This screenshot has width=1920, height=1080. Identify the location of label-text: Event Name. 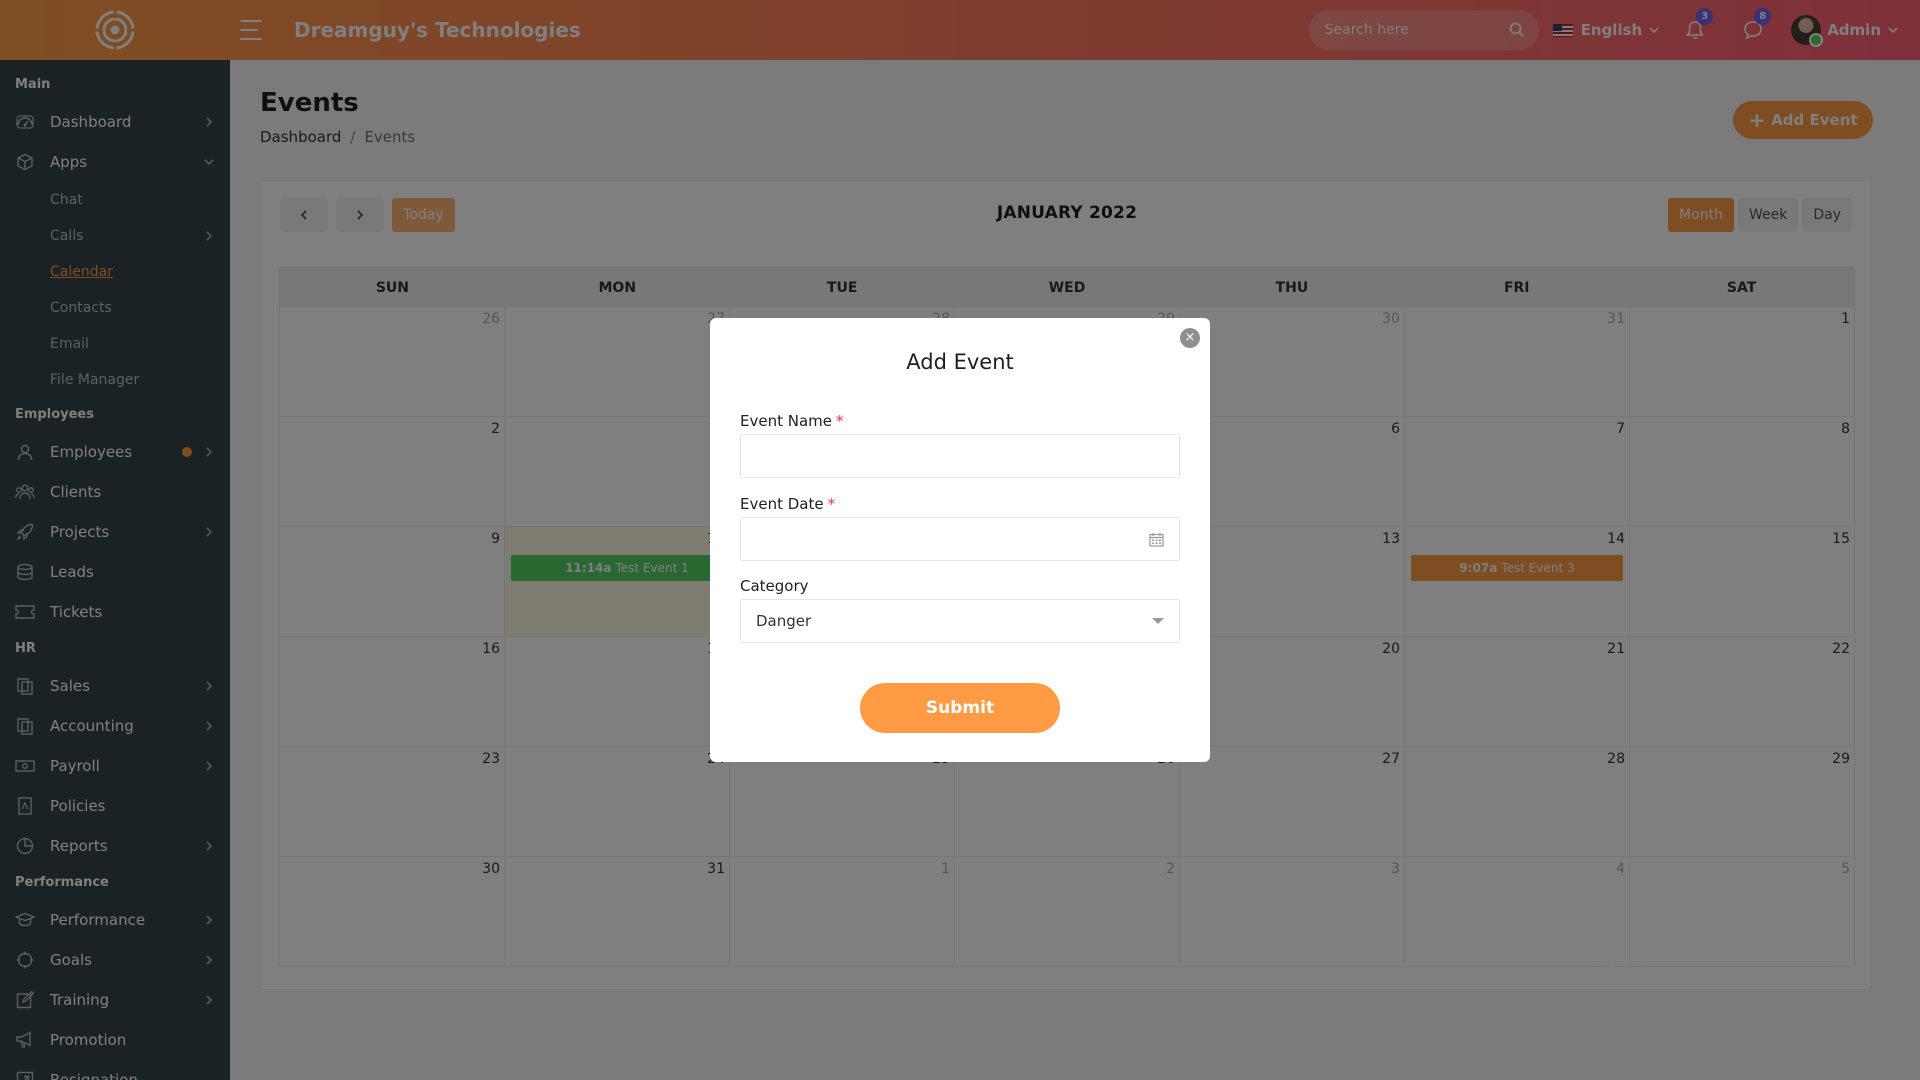
(786, 421).